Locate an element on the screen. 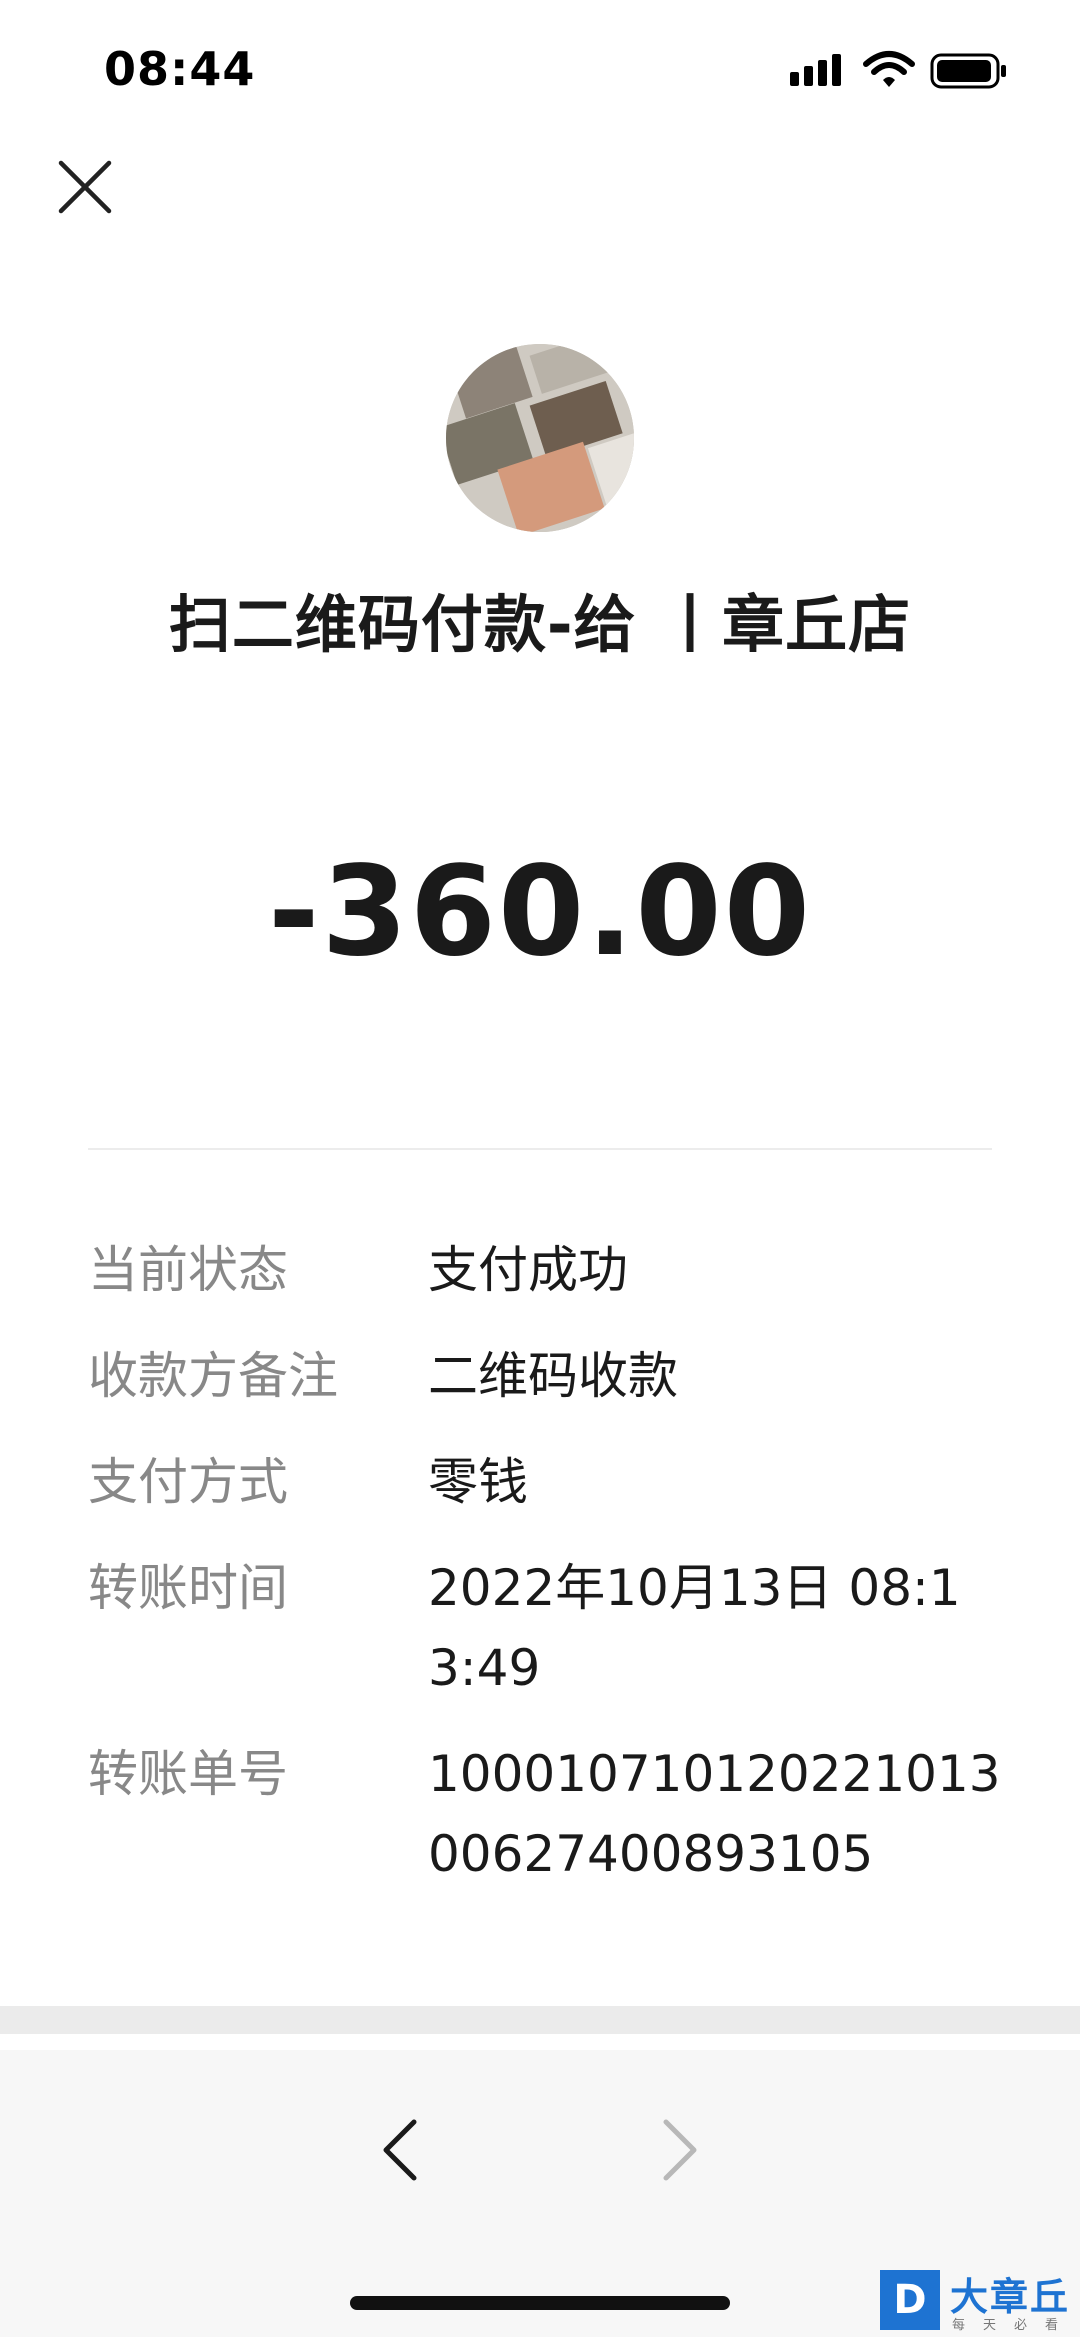 The width and height of the screenshot is (1080, 2337). chevron-right-icon is located at coordinates (680, 2150).